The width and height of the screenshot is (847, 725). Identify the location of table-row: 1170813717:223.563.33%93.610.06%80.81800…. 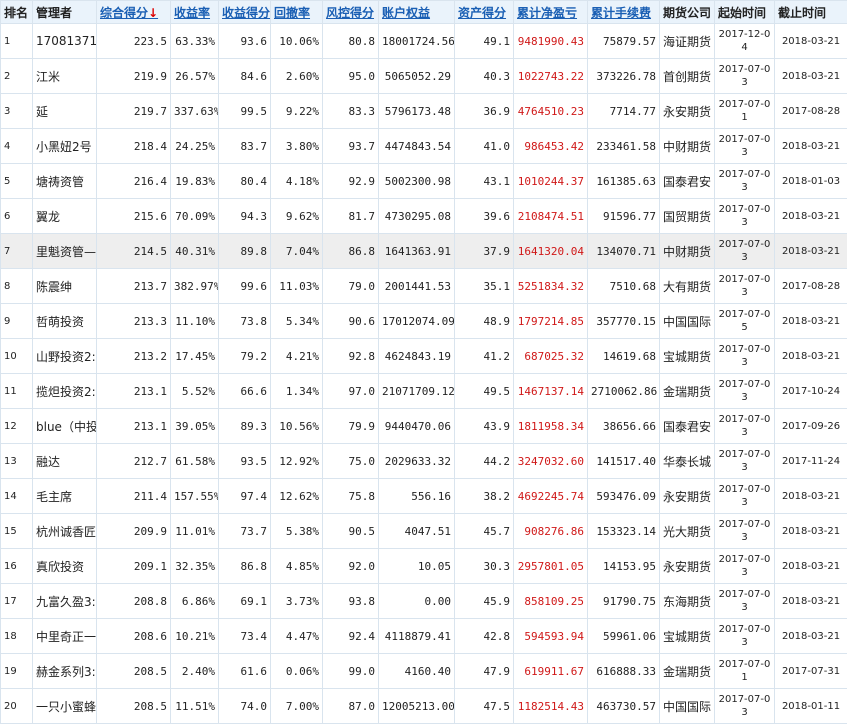
(423, 41).